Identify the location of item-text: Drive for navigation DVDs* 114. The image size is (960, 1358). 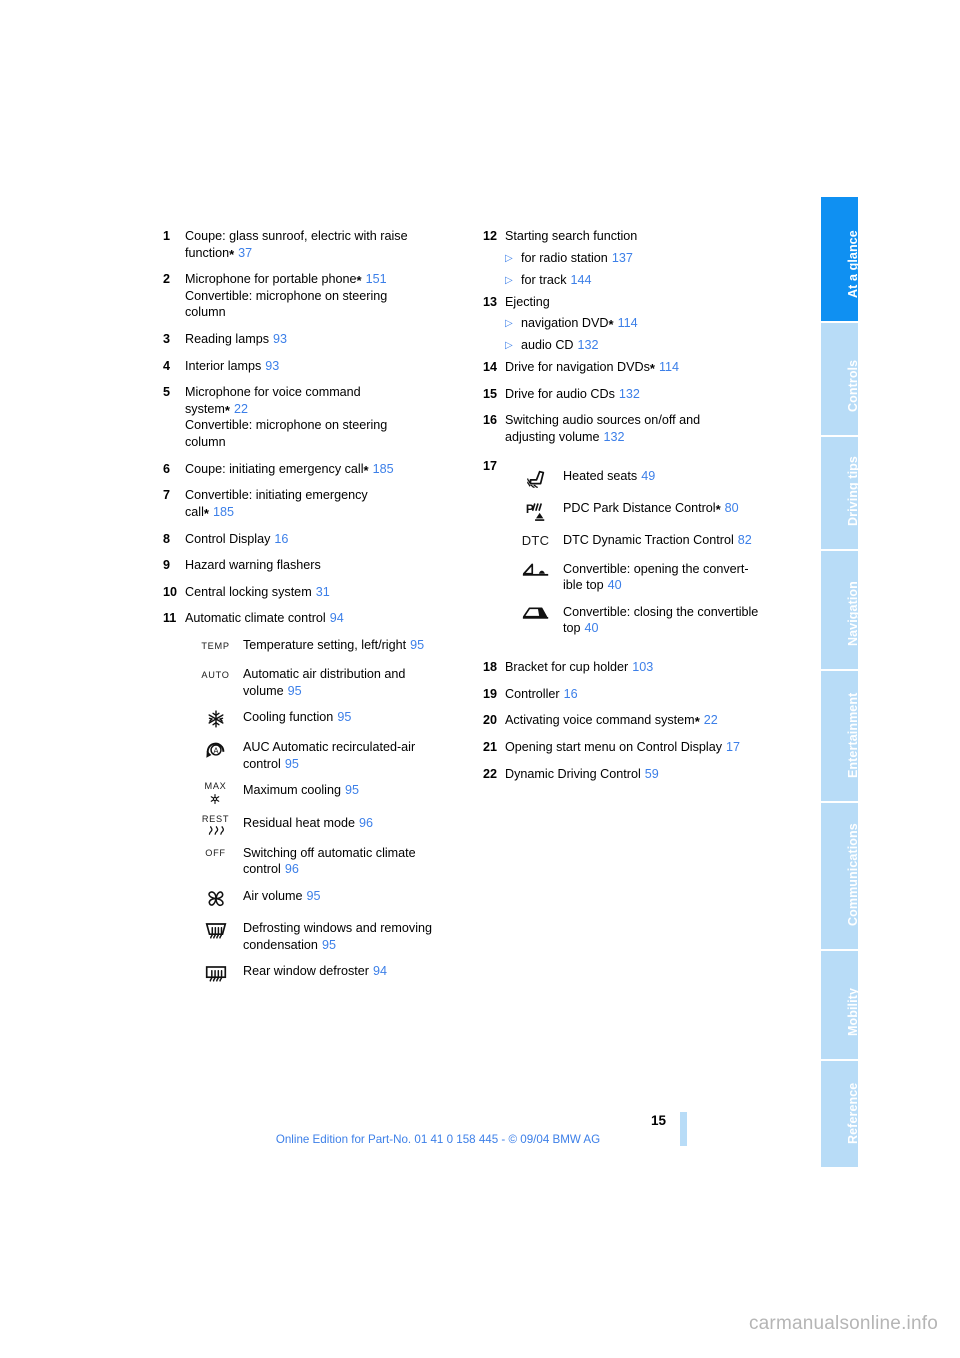
(649, 367).